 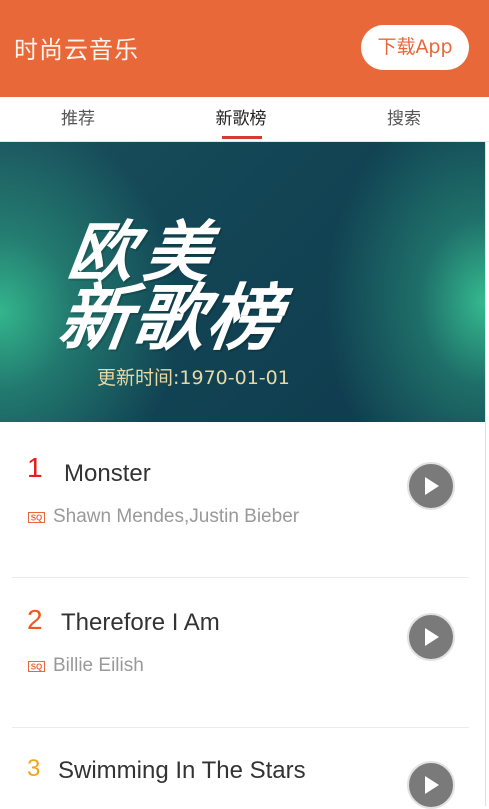 I want to click on banner-title: 欧美 新歌榜, so click(x=174, y=287).